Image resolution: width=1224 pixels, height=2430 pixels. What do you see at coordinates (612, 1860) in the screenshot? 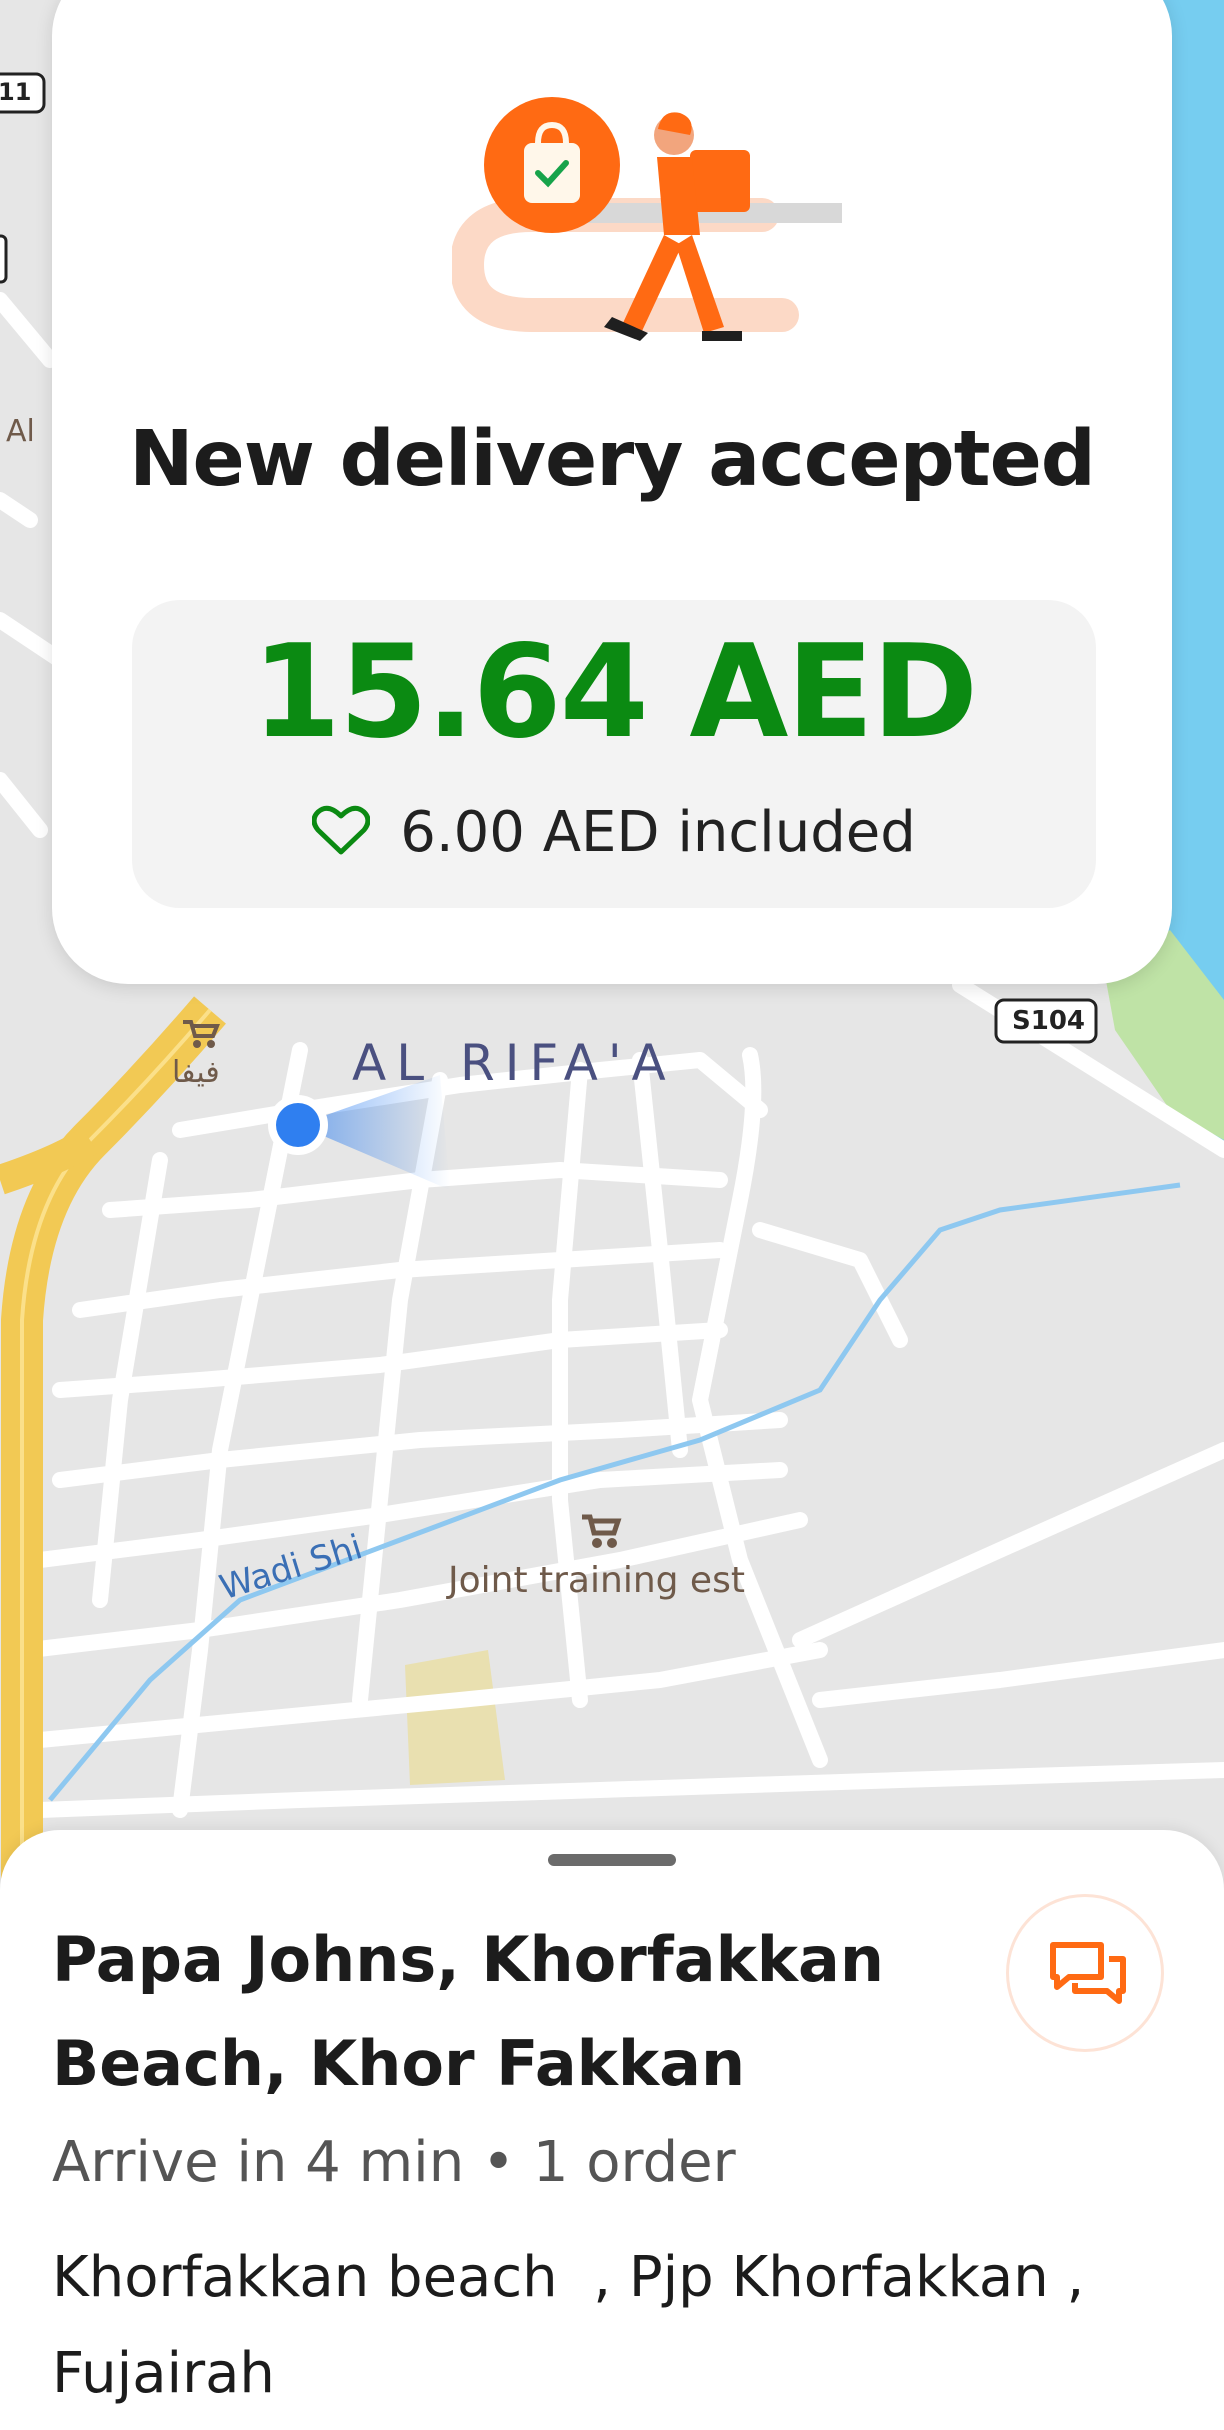
I see `drag-handle` at bounding box center [612, 1860].